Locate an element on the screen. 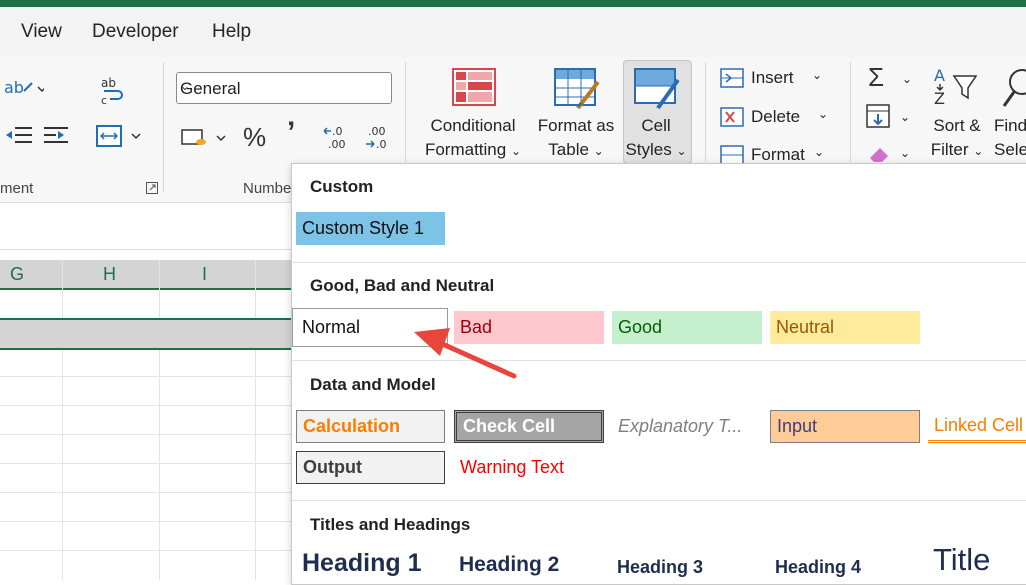  style-output: Output is located at coordinates (370, 467).